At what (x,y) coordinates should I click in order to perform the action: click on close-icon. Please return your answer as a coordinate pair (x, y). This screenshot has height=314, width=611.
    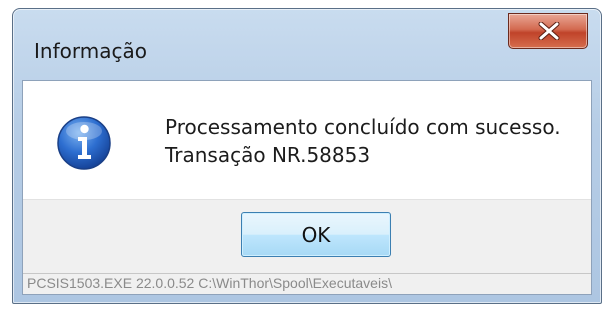
    Looking at the image, I should click on (549, 31).